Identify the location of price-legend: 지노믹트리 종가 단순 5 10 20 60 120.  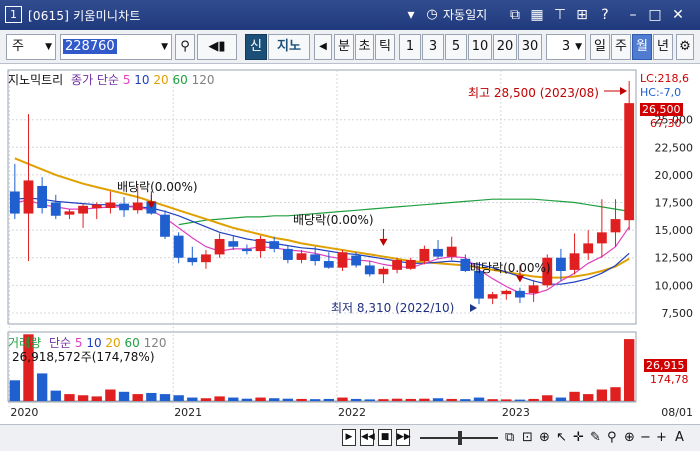
(111, 79).